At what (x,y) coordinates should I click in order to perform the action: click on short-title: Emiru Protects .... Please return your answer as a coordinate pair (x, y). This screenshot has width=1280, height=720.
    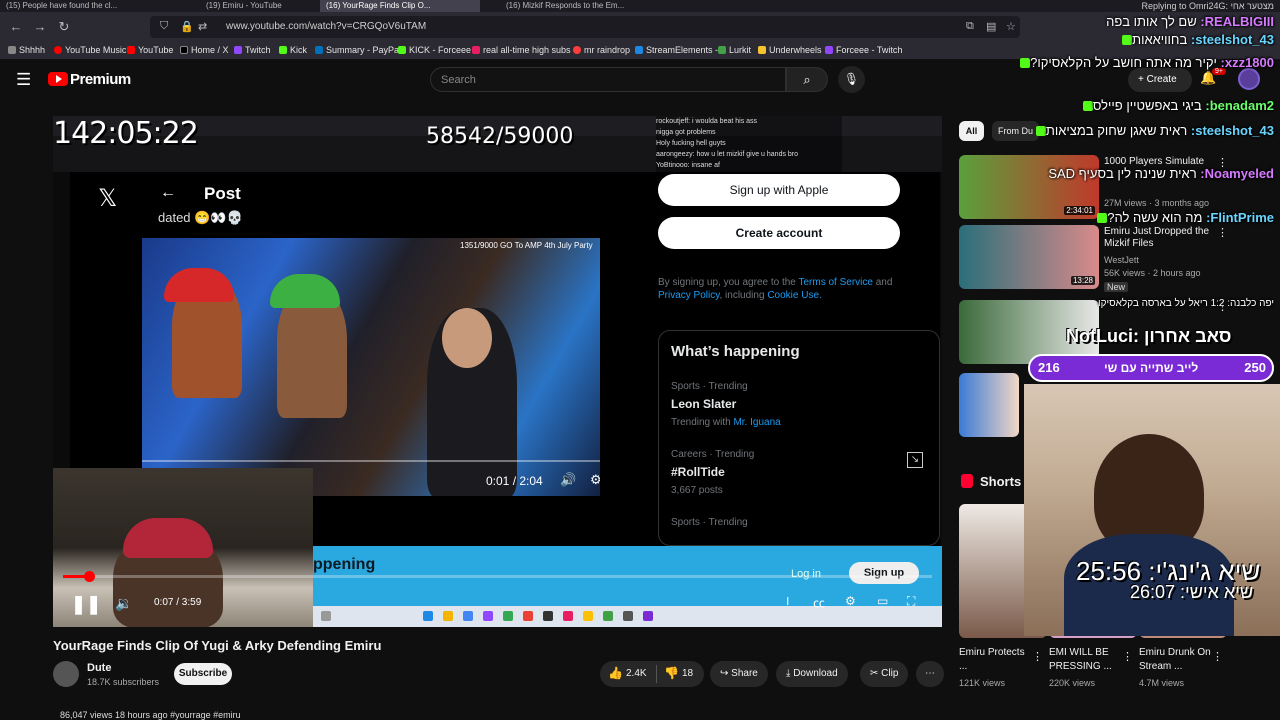
    Looking at the image, I should click on (997, 660).